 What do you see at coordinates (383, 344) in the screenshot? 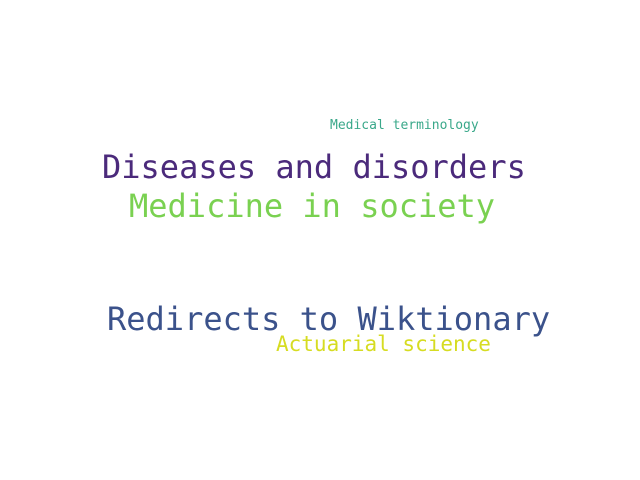
I see `word-actuarial-science: Actuarial science` at bounding box center [383, 344].